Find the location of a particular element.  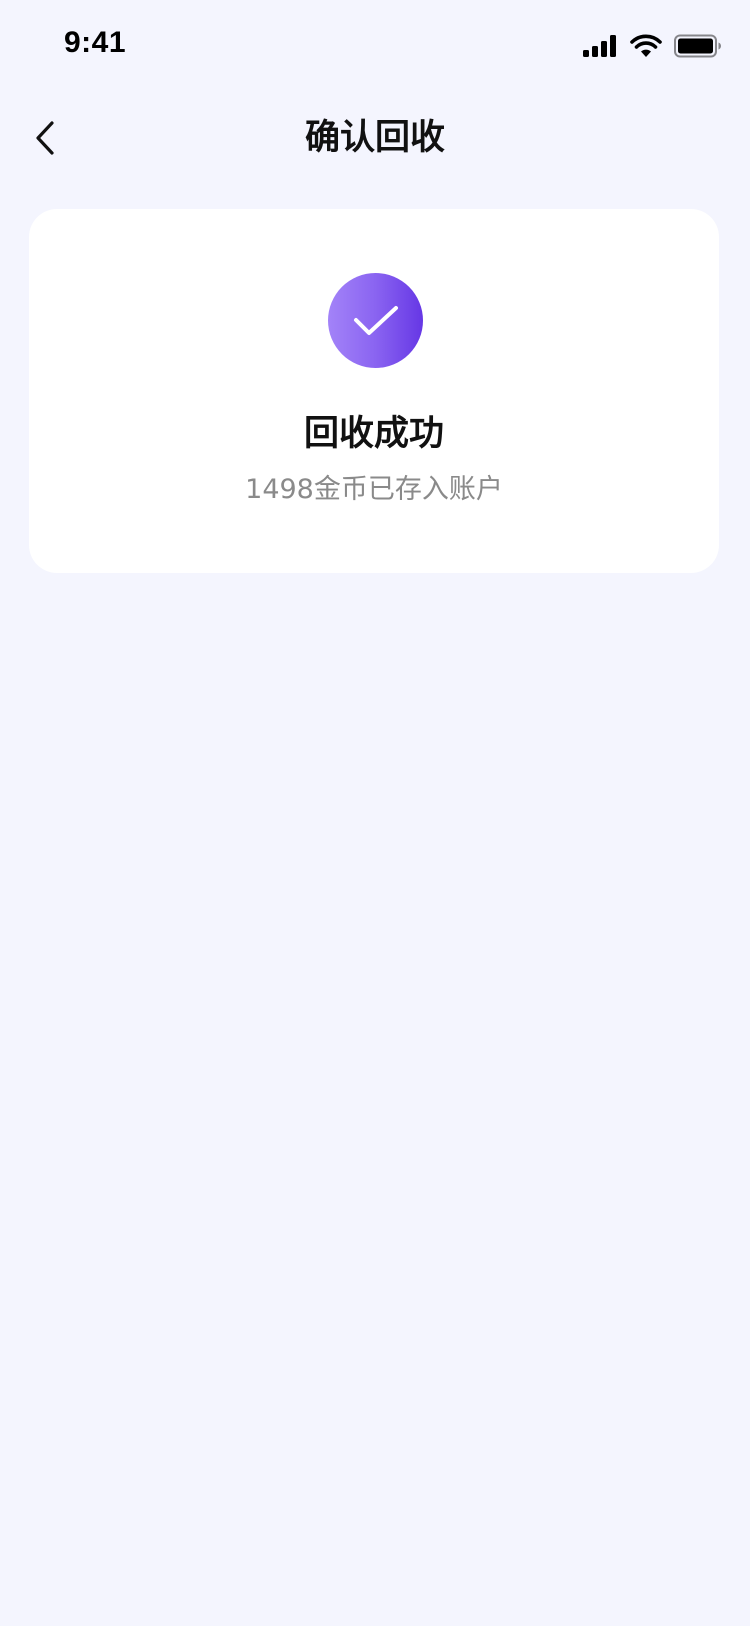

page-title: 确认回收 is located at coordinates (374, 138).